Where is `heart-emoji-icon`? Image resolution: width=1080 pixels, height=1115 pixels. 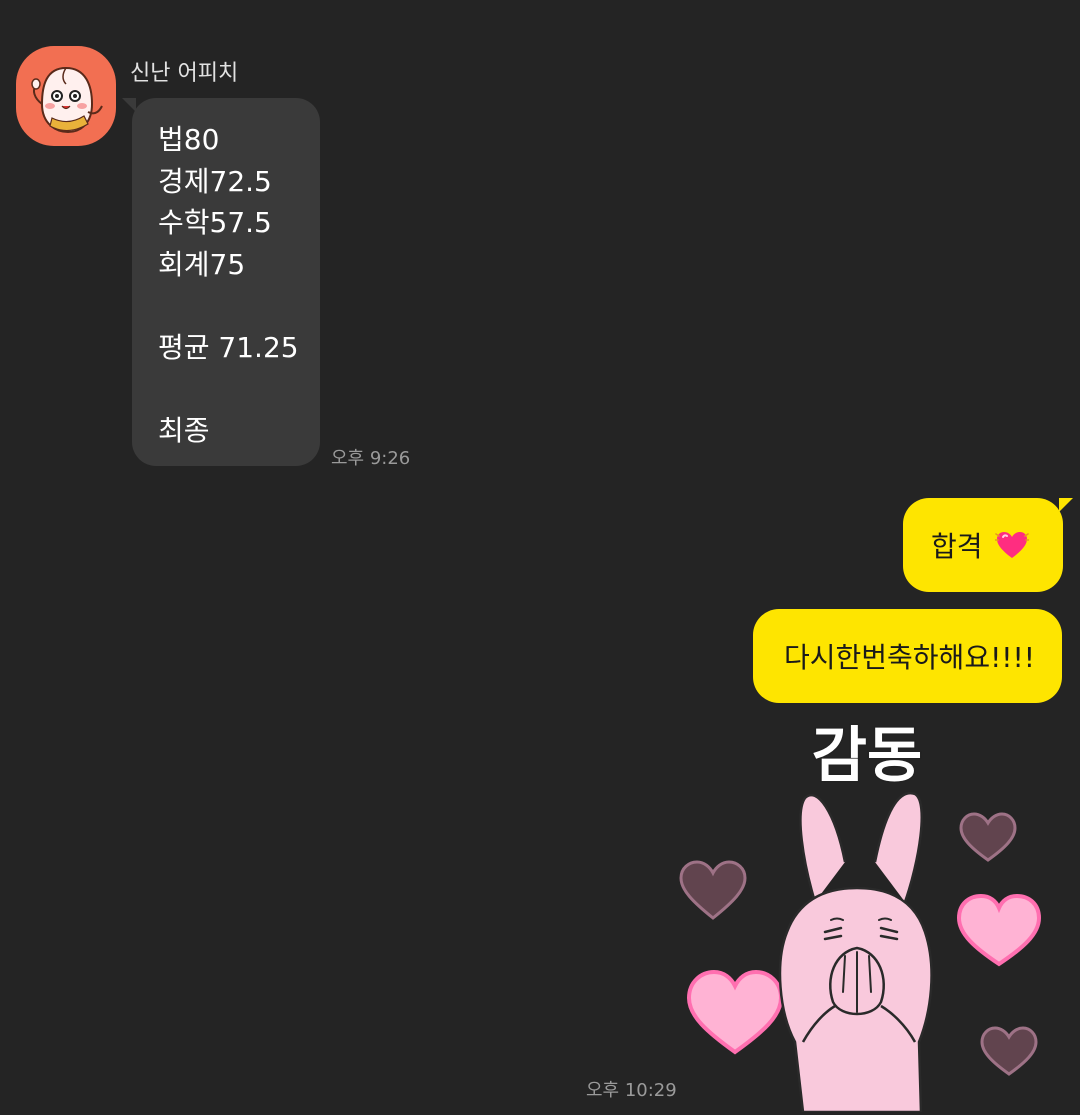 heart-emoji-icon is located at coordinates (1011, 545).